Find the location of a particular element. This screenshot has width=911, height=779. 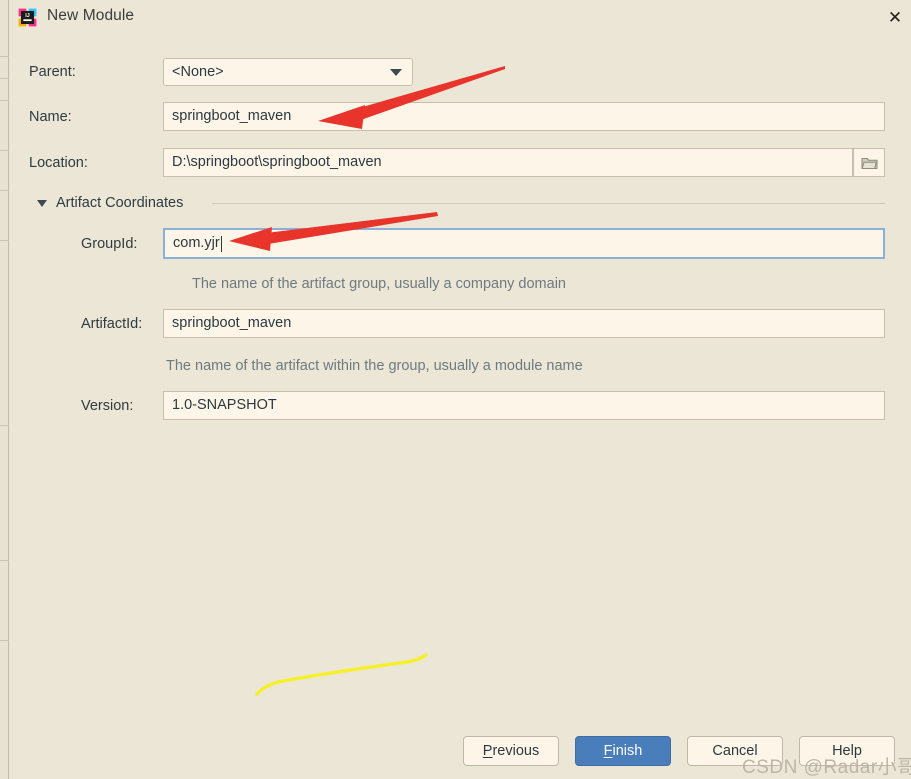

background-window-edge is located at coordinates (4, 389).